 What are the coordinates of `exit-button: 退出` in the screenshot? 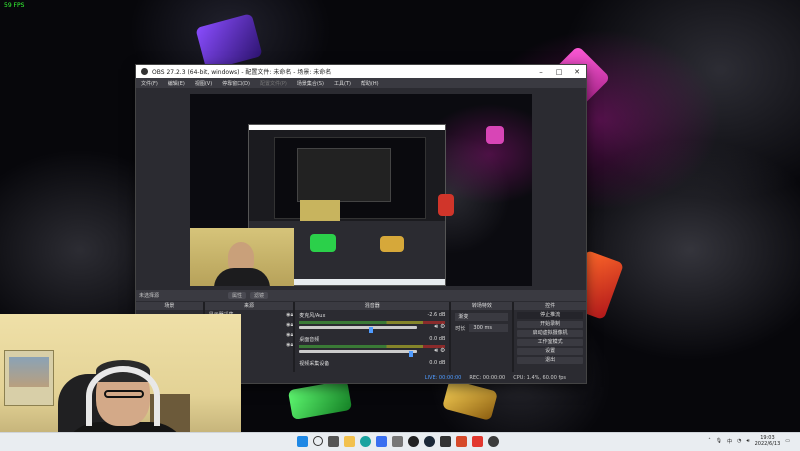 It's located at (550, 360).